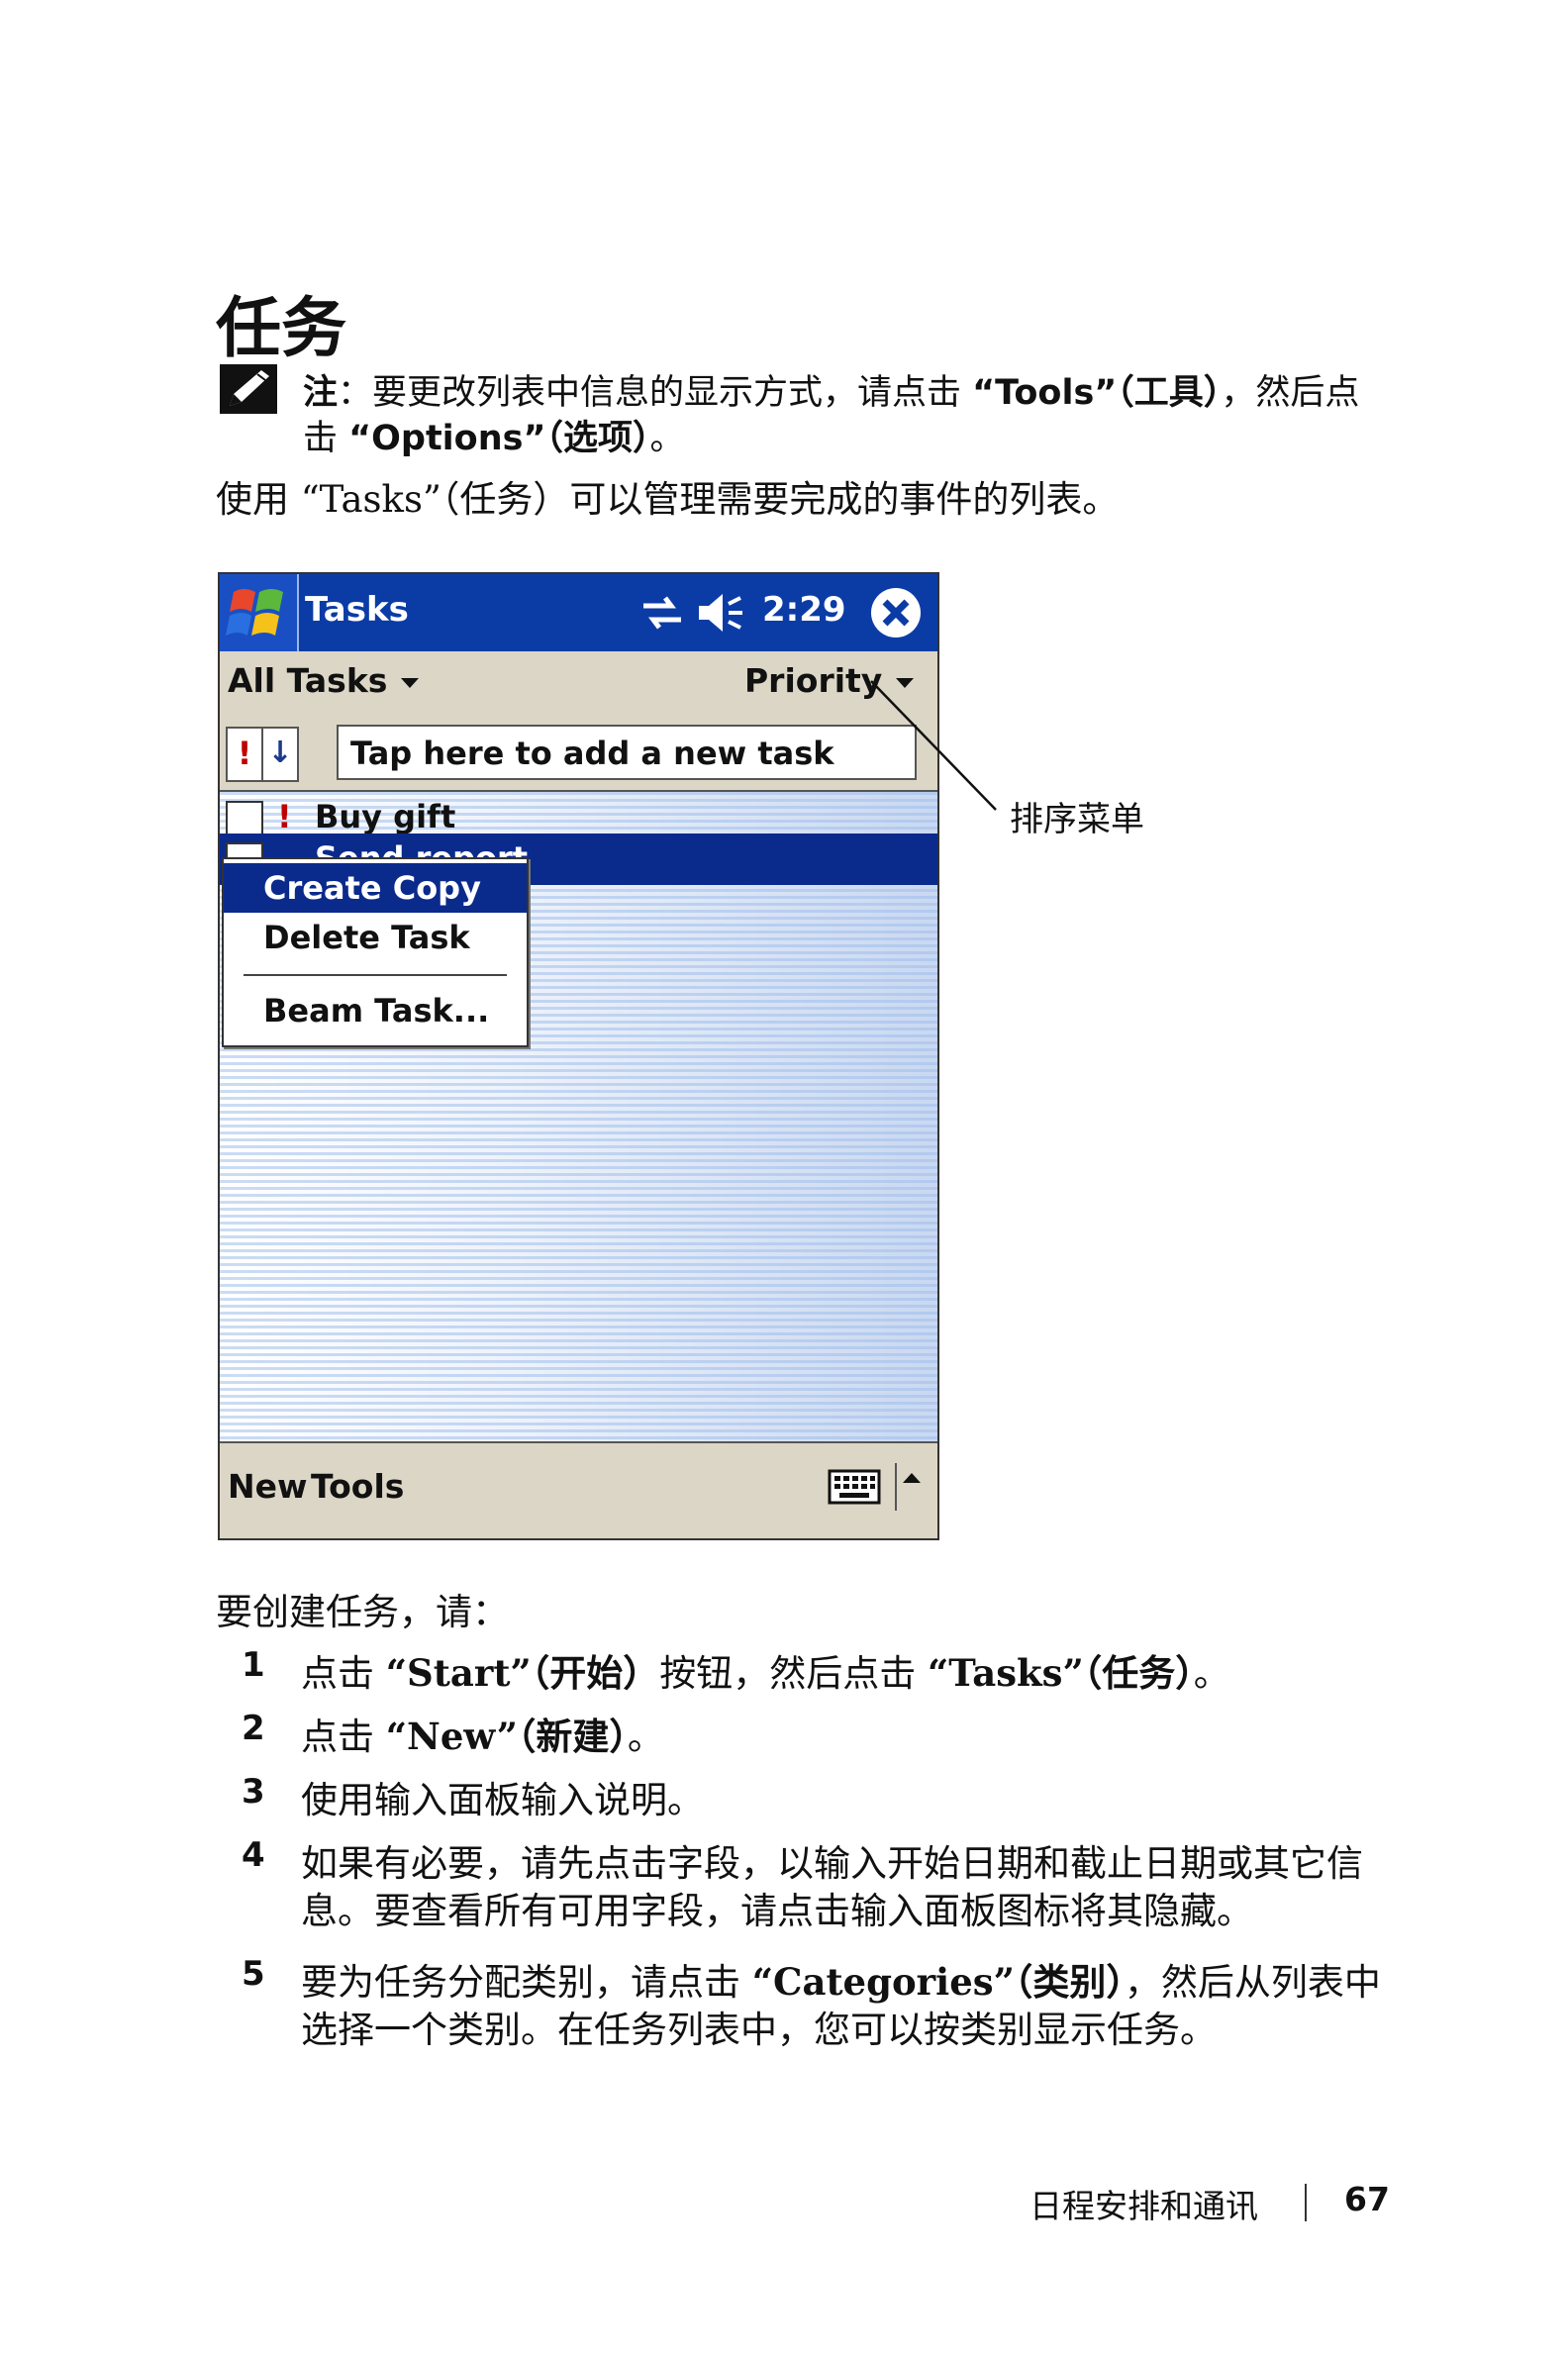 The width and height of the screenshot is (1568, 2356). I want to click on step-bold: “Categories”（类别）, so click(938, 1982).